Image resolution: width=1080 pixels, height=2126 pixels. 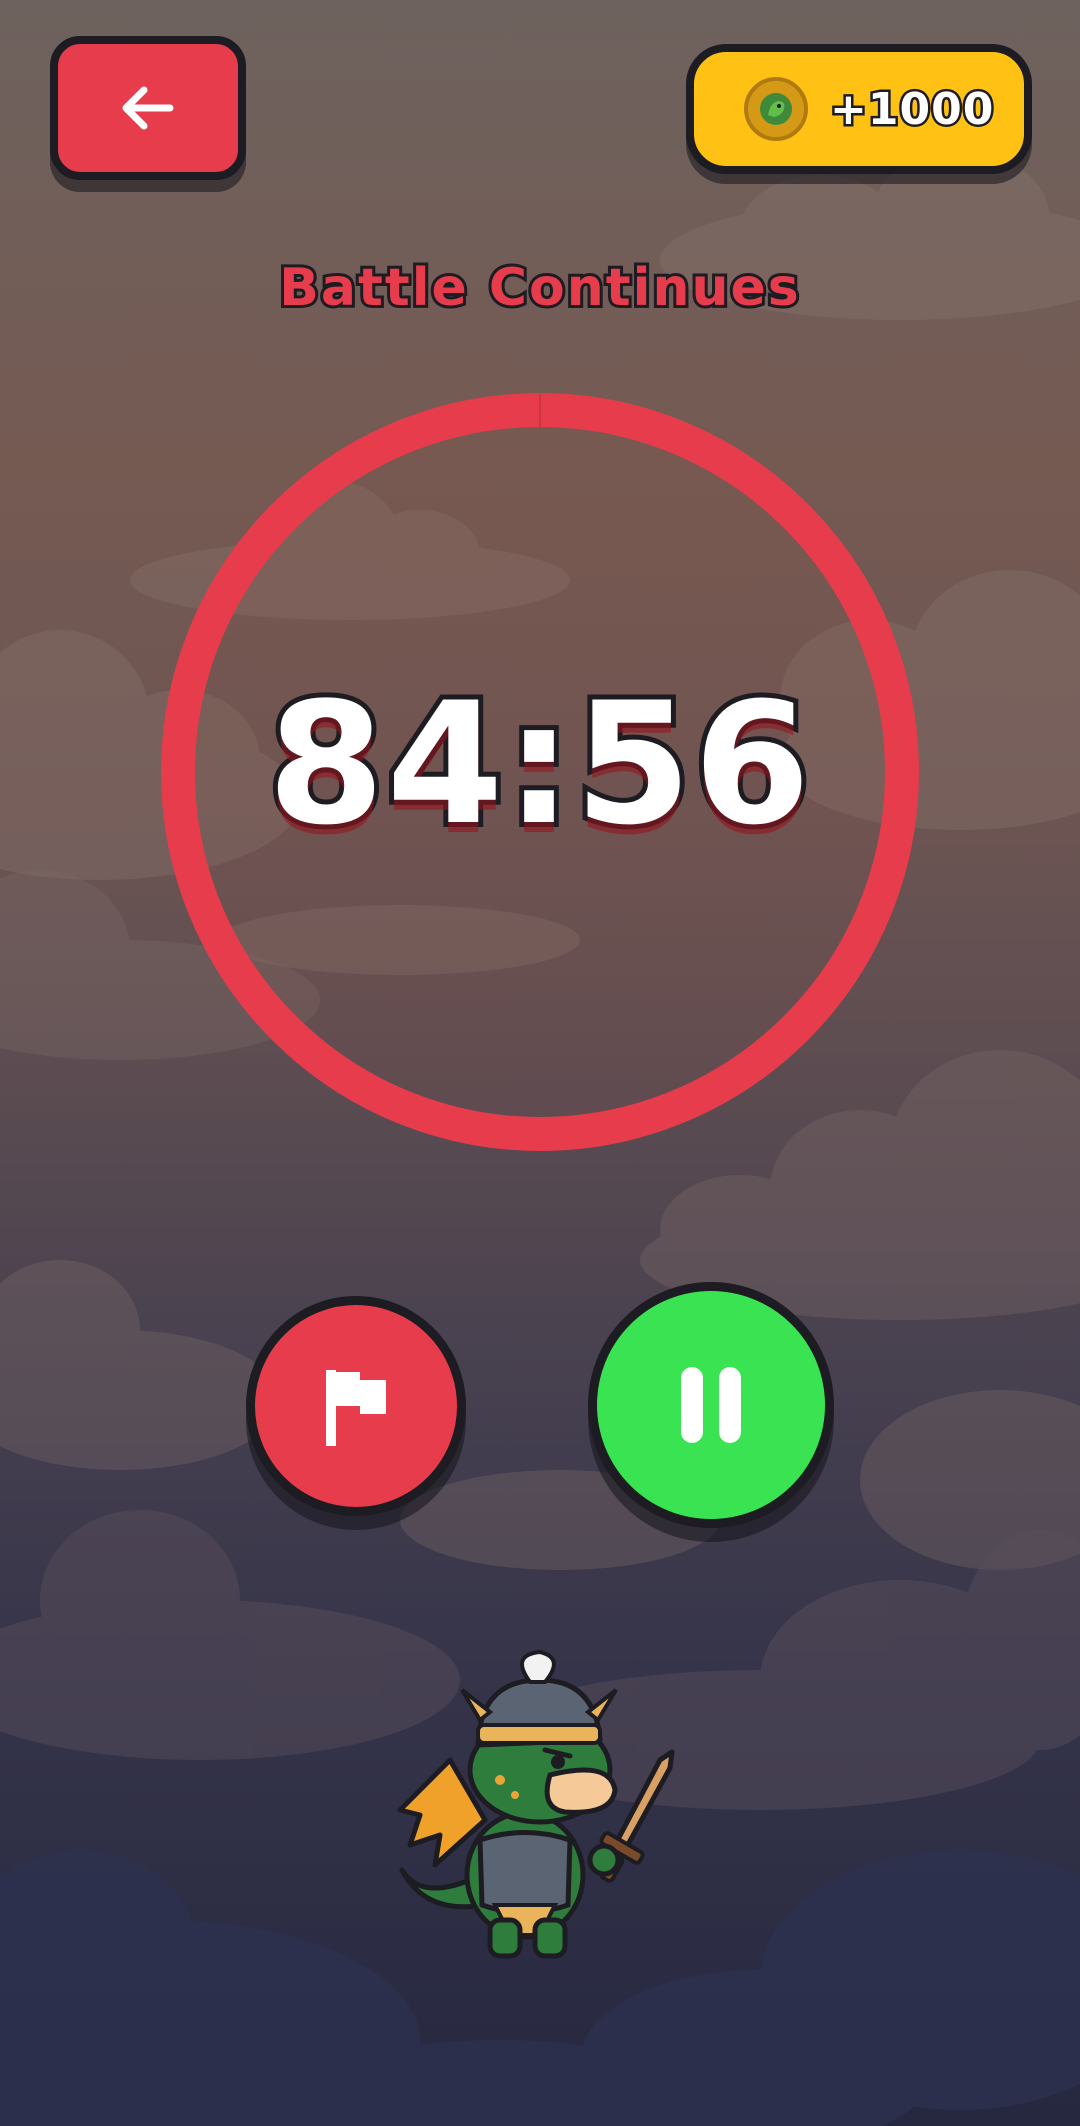 I want to click on coin-balance-badge: +1000, so click(x=859, y=109).